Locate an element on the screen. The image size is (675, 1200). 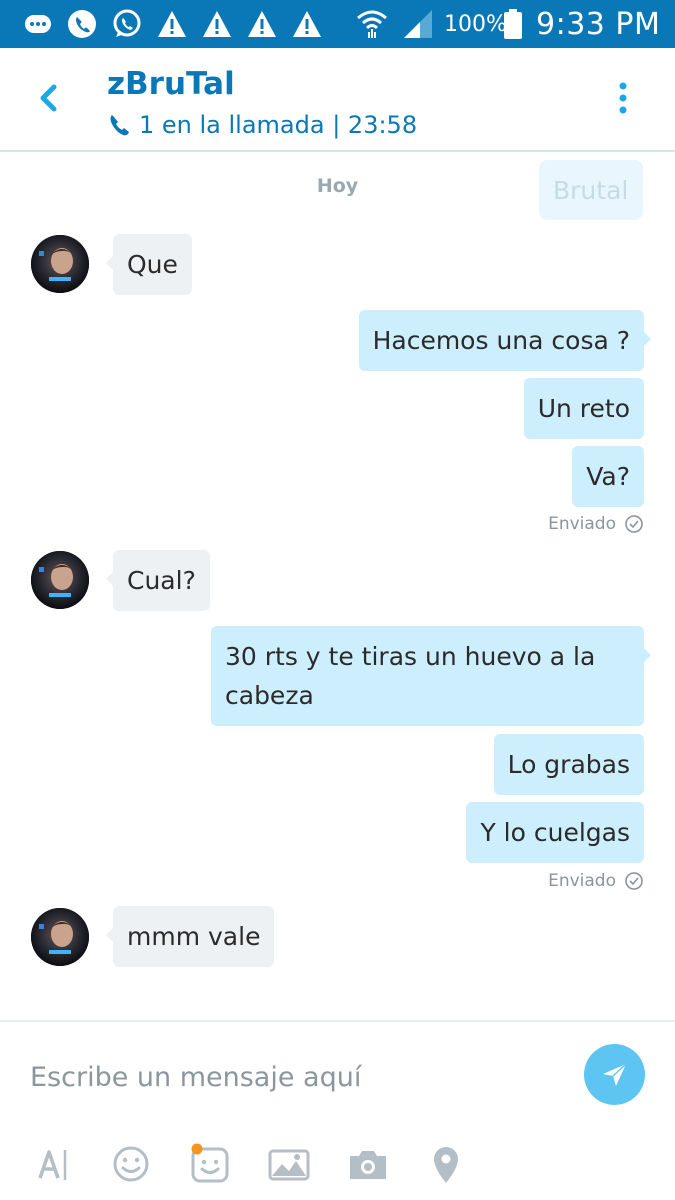
composer-toolbar is located at coordinates (337, 1165).